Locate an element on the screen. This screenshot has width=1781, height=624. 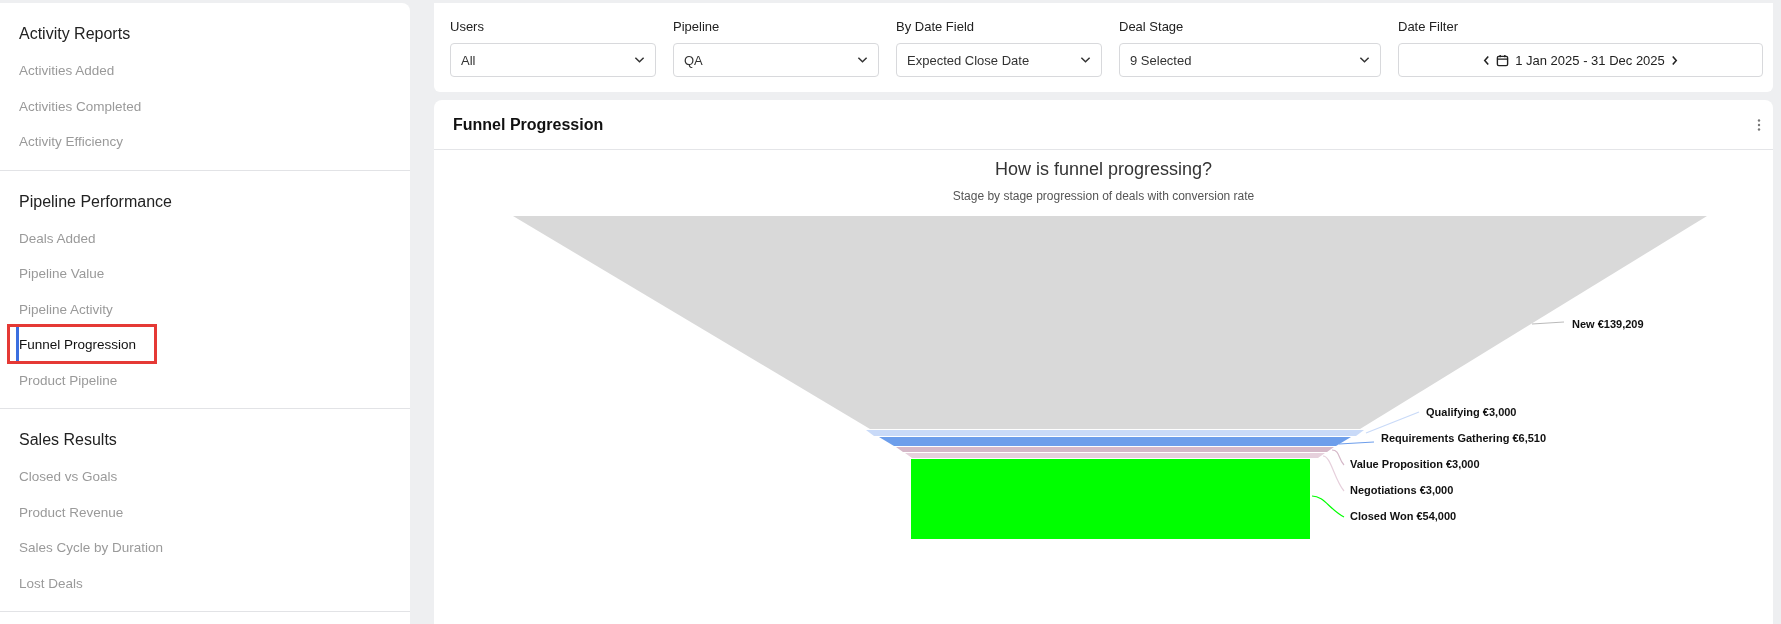
stage-label: New €139,209 is located at coordinates (1608, 324).